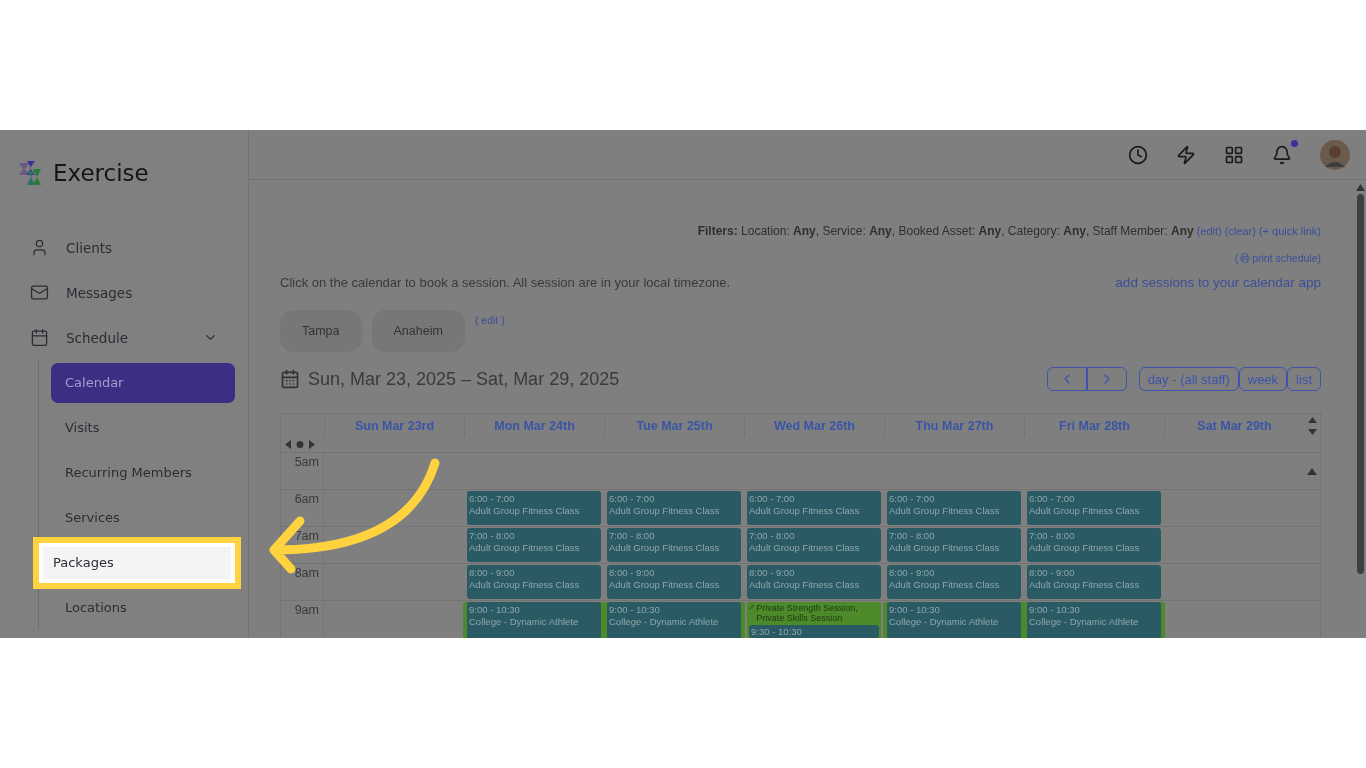  I want to click on sidebar-subitem: Services, so click(143, 517).